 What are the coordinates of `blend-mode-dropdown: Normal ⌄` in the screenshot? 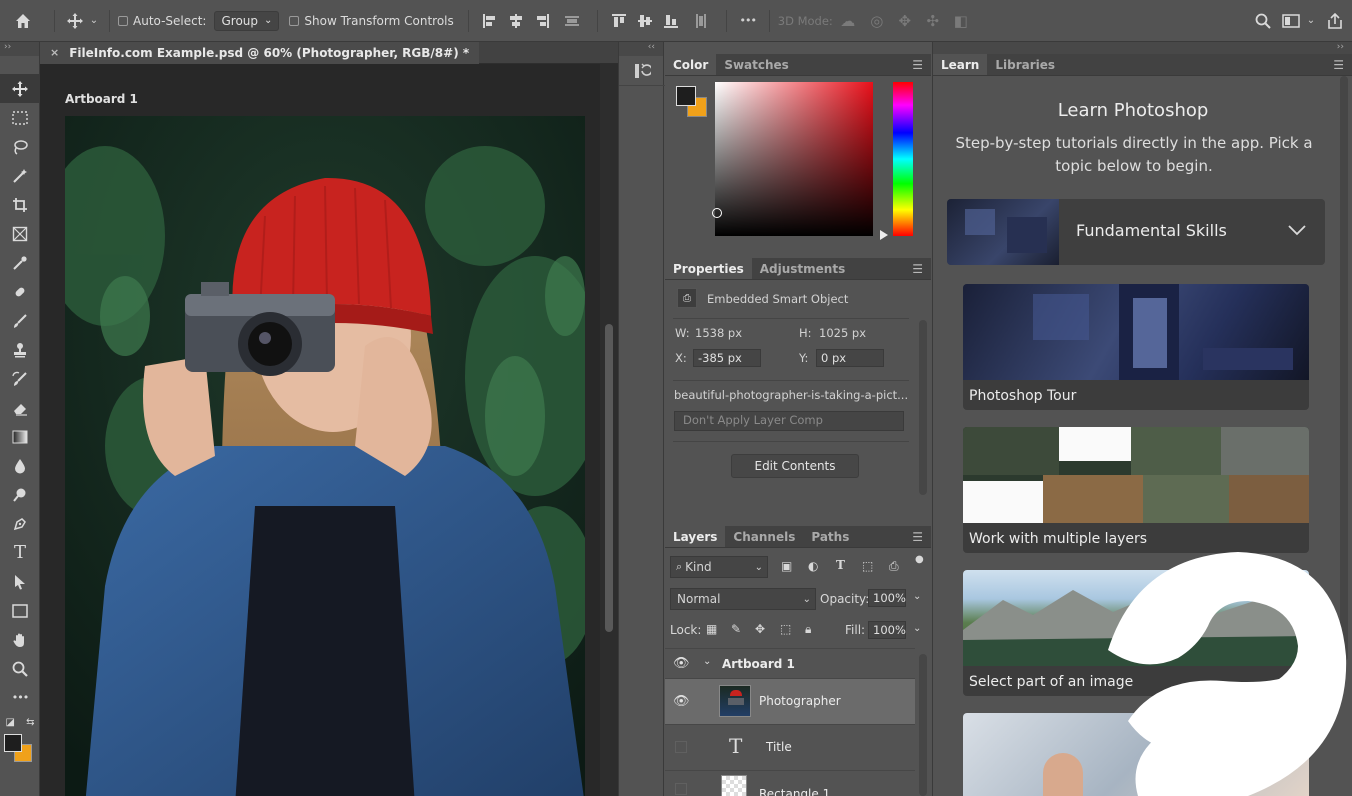 It's located at (743, 599).